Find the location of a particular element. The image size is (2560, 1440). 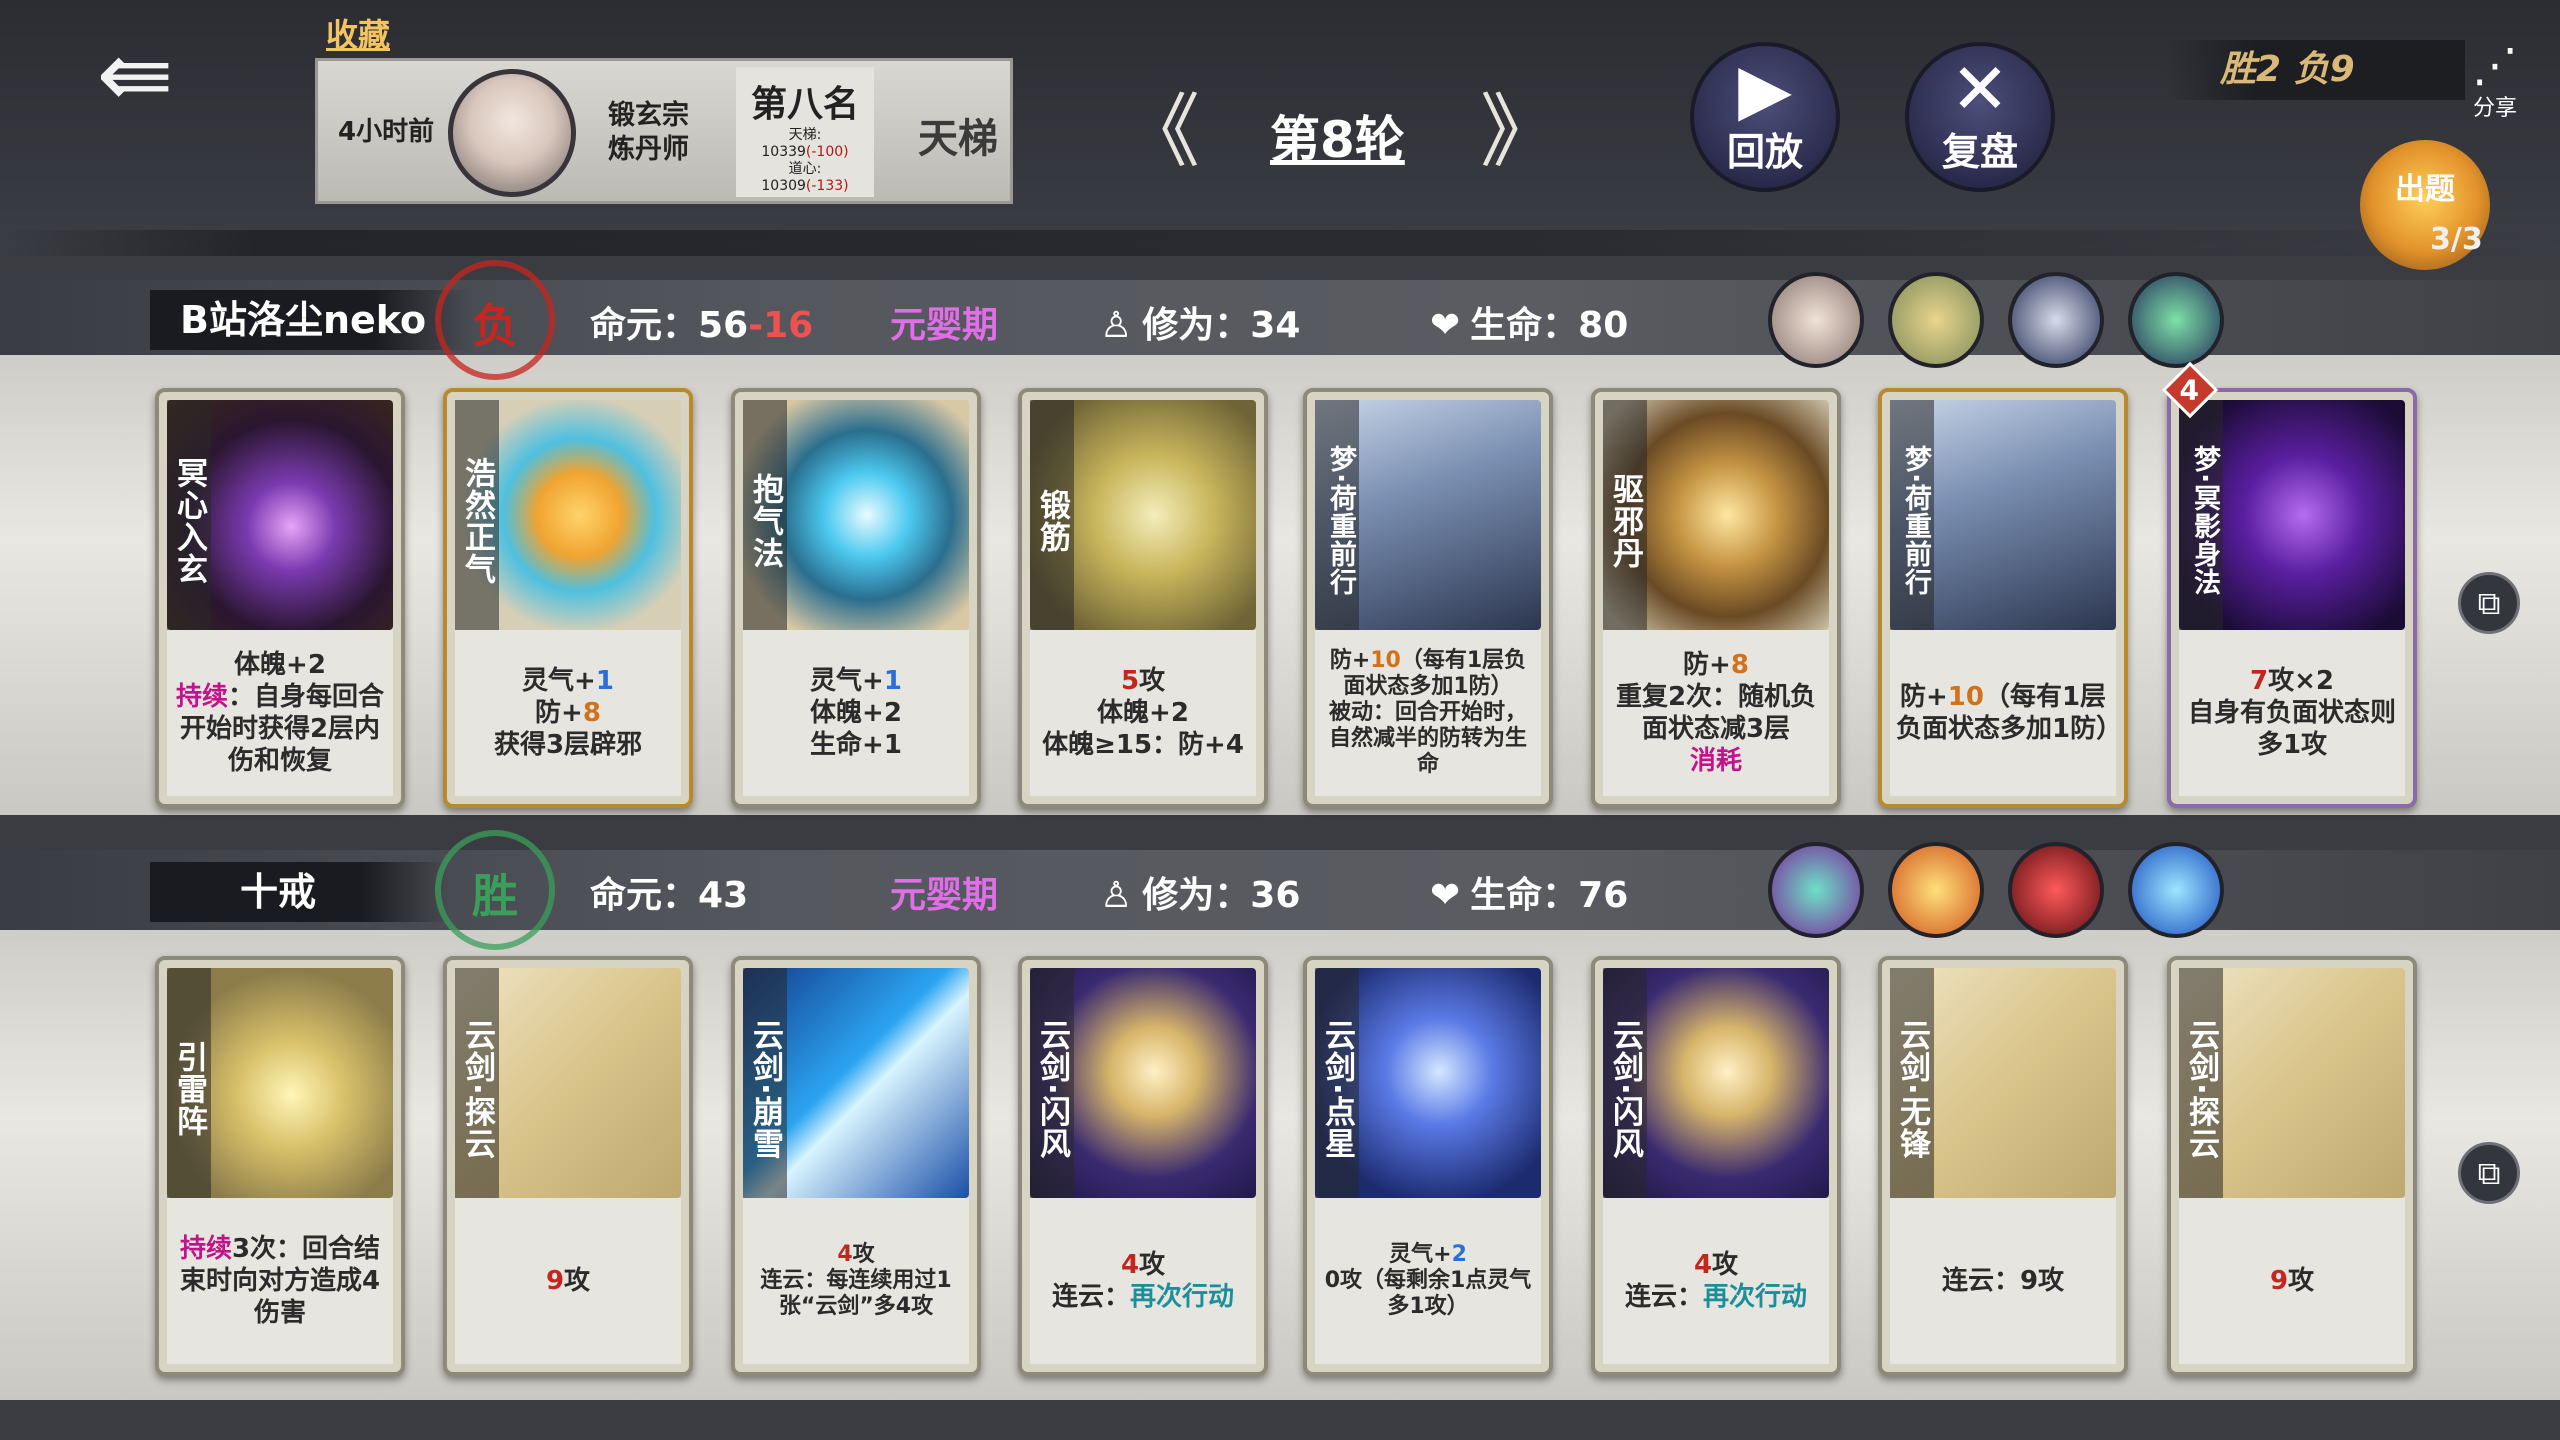

card-text: 防+10（每有1层负面状态多加1防） 被动：回合开始时，自然减半的防转为生命 is located at coordinates (1428, 713).